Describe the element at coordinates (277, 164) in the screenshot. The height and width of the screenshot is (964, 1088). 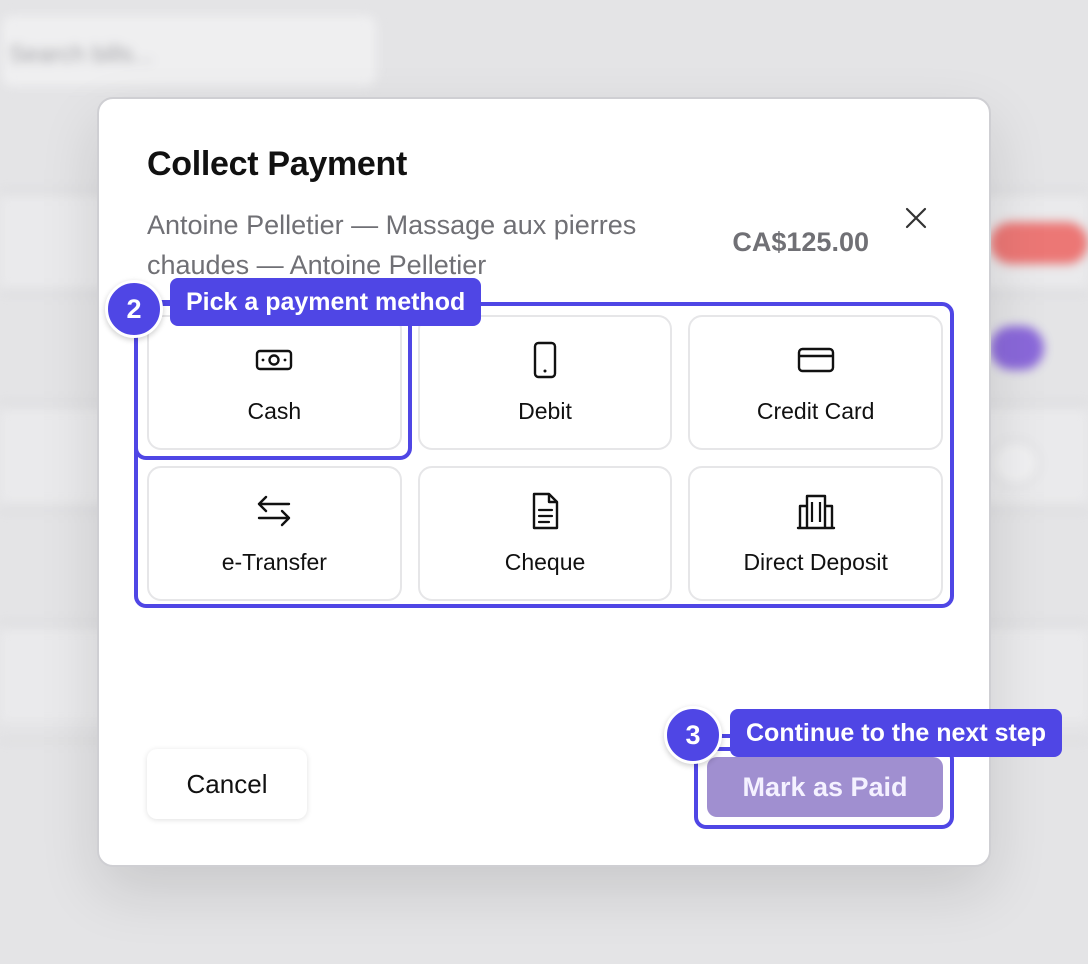
I see `modal-title: Collect Payment` at that location.